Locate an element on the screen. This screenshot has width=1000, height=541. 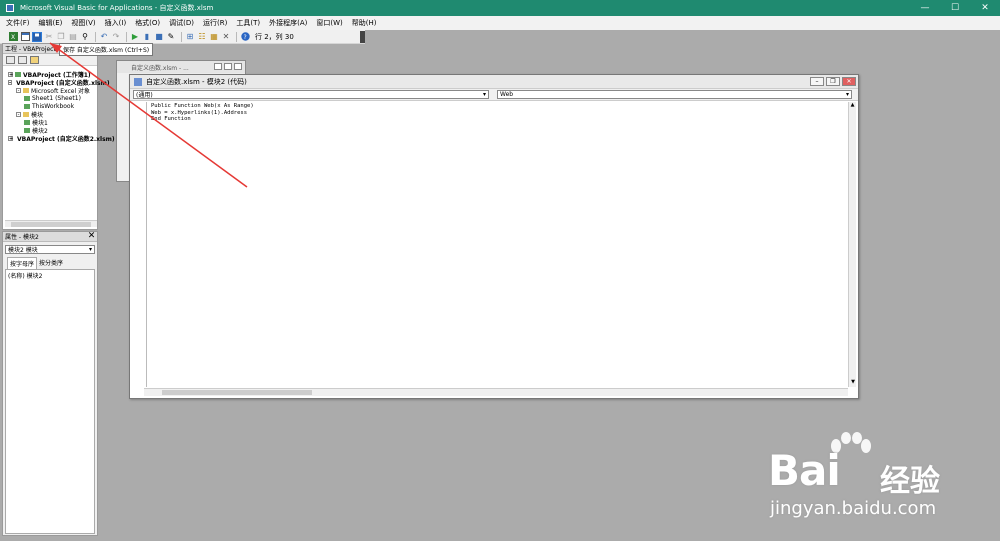
watermark-url: jingyan.baidu.com is located at coordinates (853, 508).